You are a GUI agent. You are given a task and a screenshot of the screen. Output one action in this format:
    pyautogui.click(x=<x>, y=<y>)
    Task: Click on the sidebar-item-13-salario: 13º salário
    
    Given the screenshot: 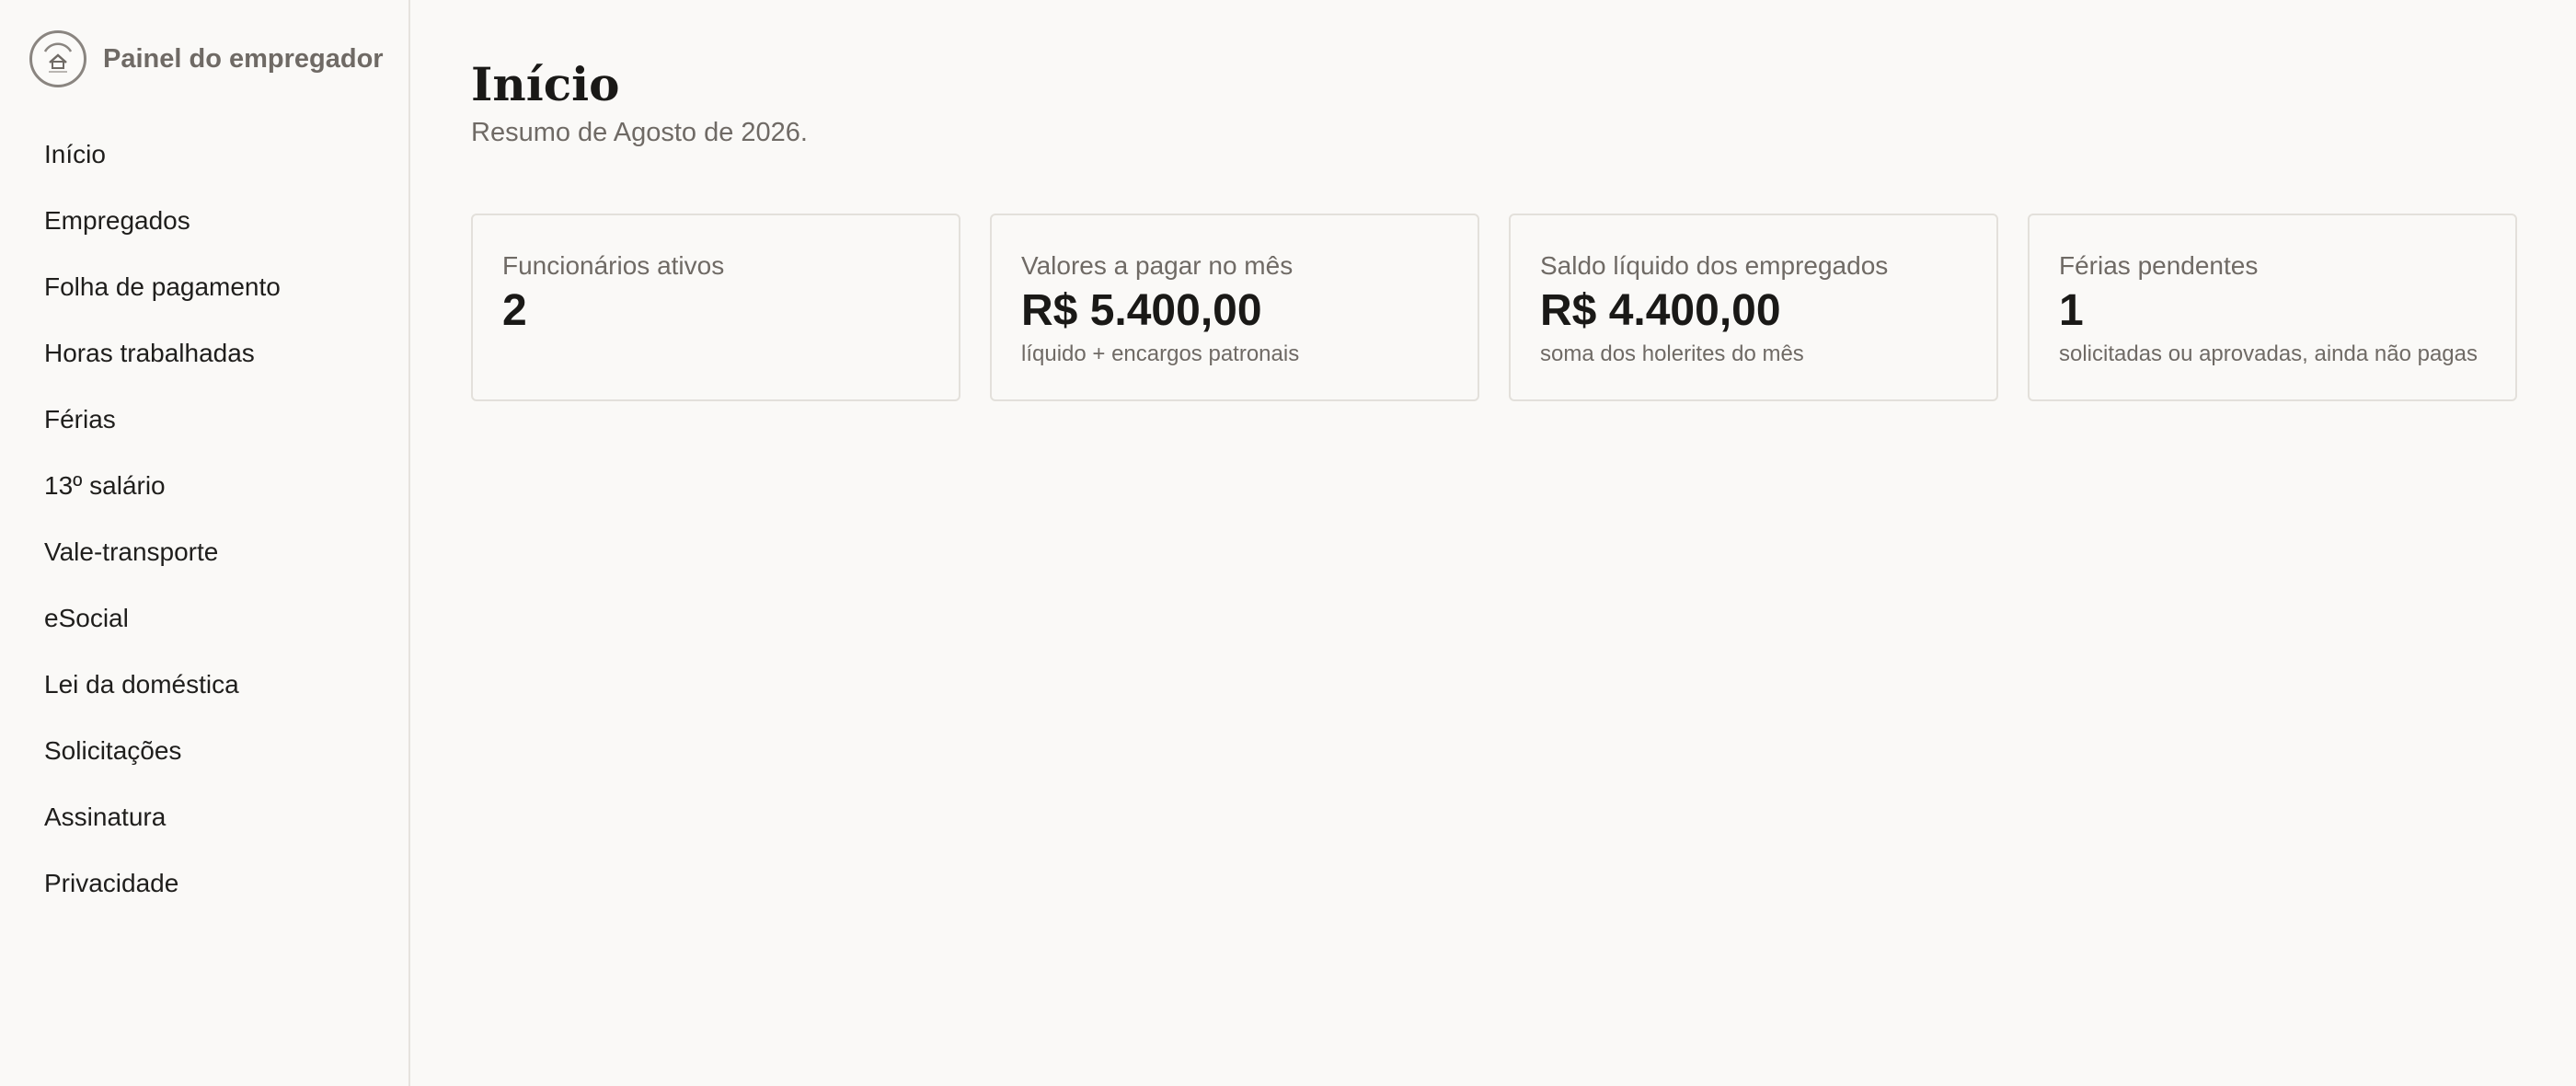 What is the action you would take?
    pyautogui.click(x=204, y=486)
    